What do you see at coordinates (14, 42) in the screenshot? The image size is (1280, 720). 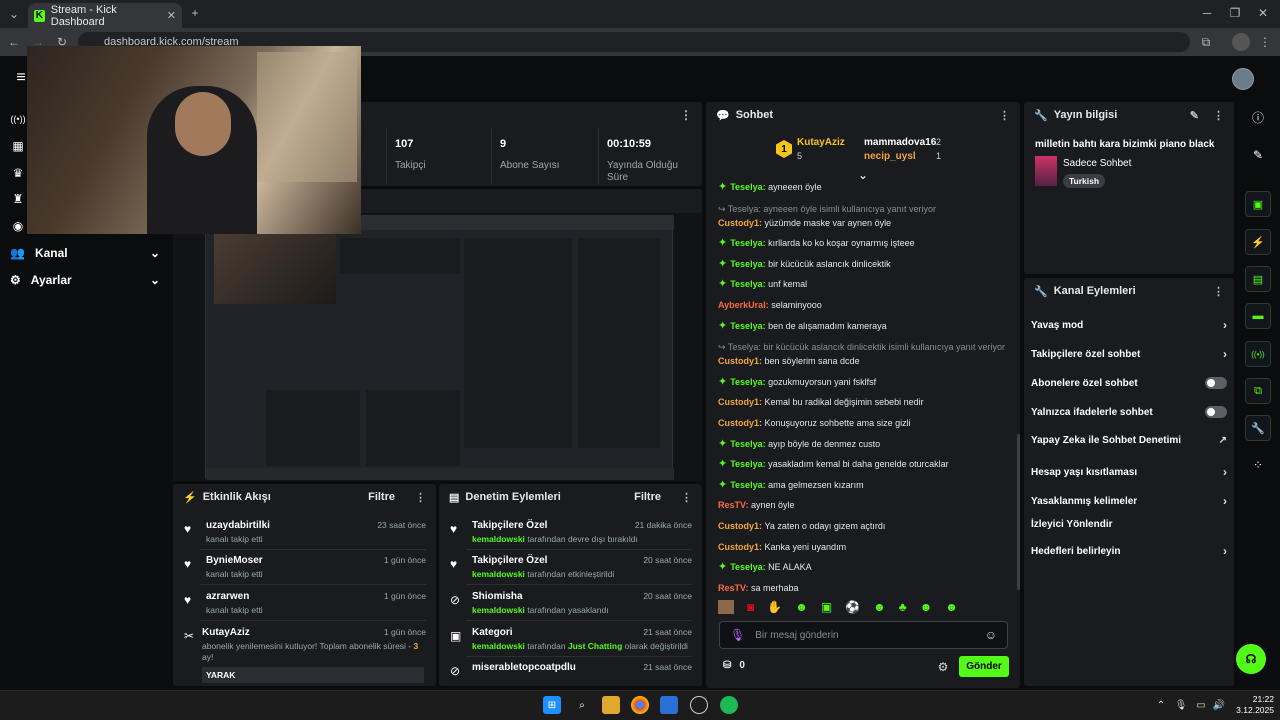 I see `back-icon: ←` at bounding box center [14, 42].